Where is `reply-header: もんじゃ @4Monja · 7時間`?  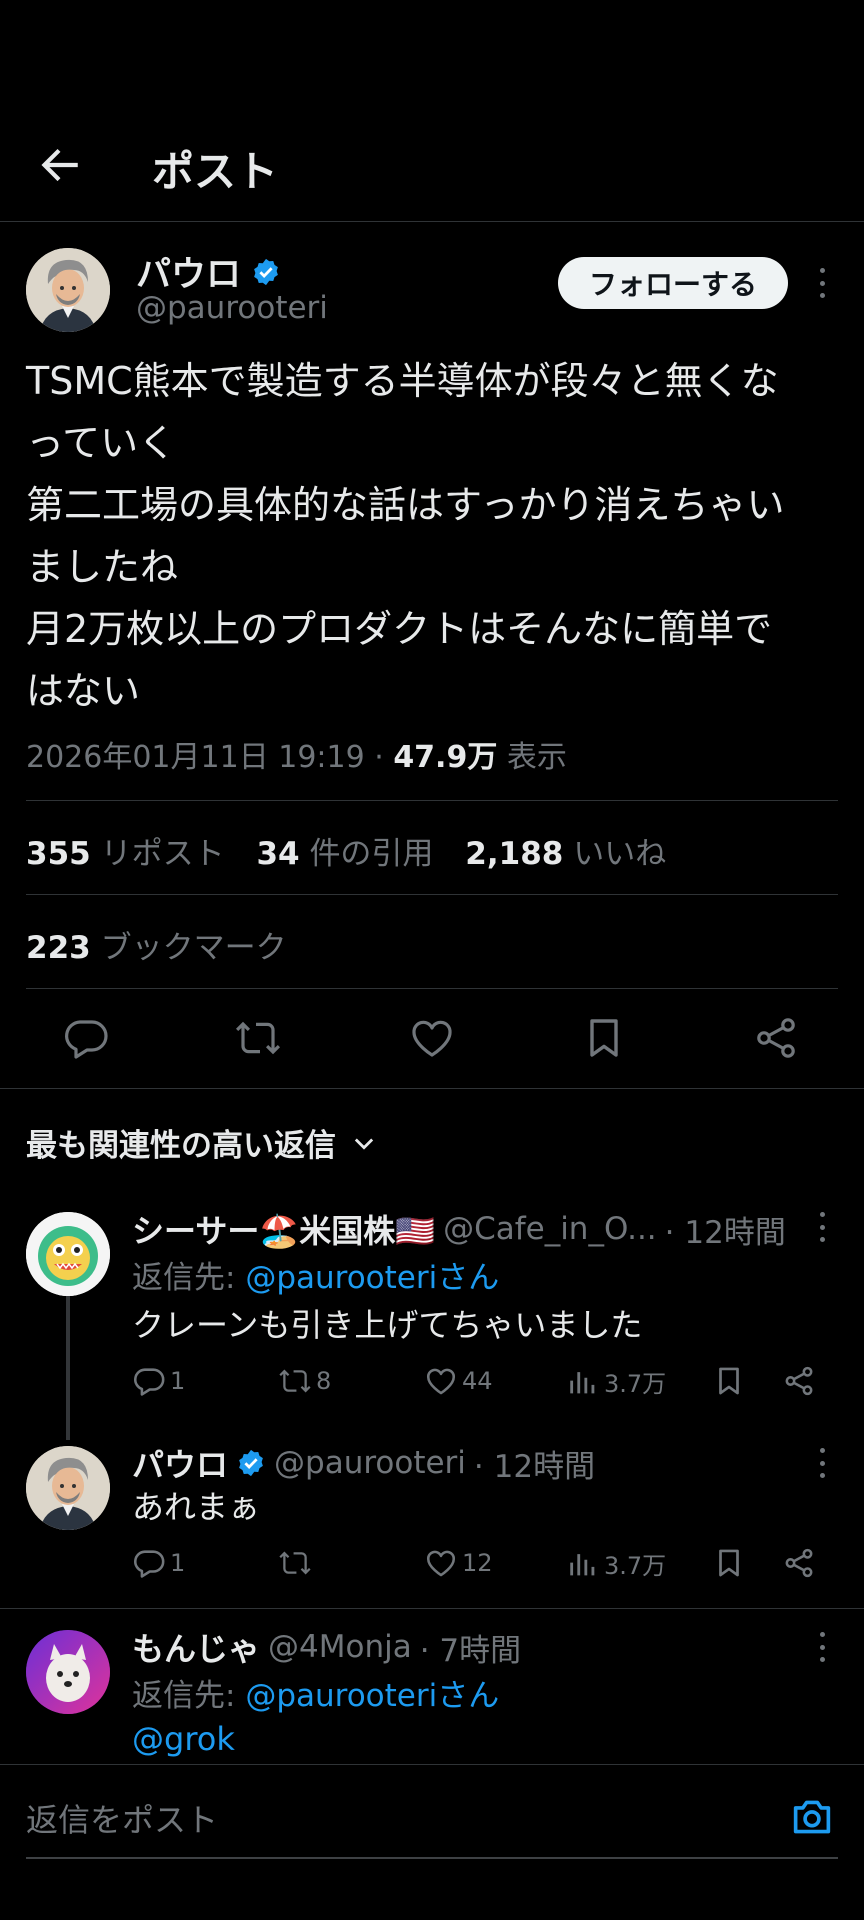 reply-header: もんじゃ @4Monja · 7時間 is located at coordinates (326, 1647).